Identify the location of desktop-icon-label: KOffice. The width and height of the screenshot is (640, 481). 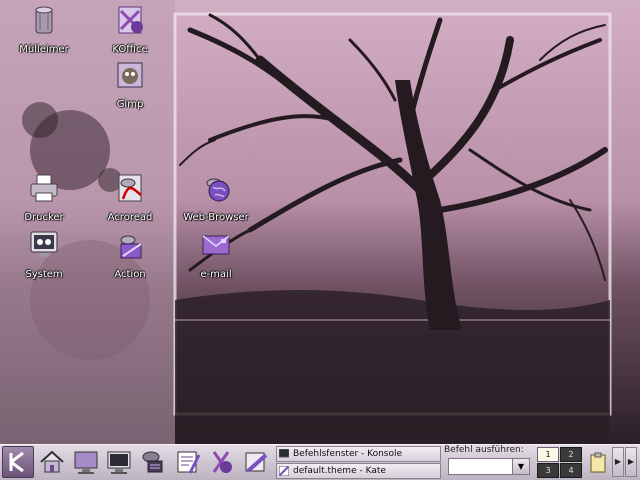
(130, 49).